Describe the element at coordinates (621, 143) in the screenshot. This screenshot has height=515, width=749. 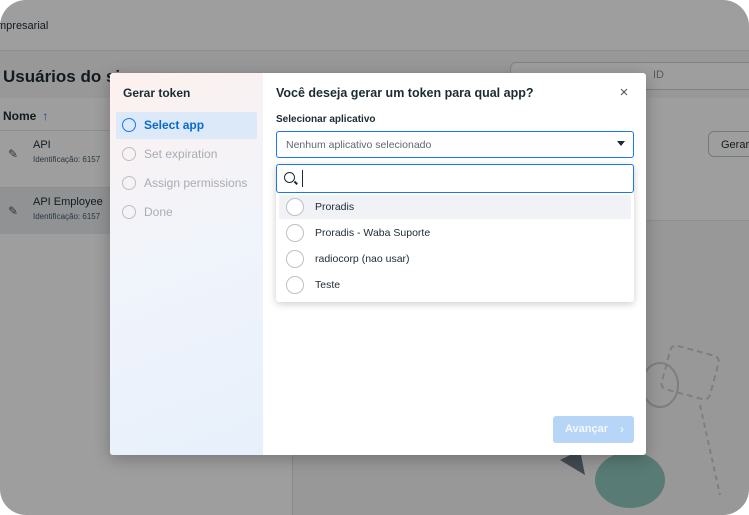
I see `caret-down-icon` at that location.